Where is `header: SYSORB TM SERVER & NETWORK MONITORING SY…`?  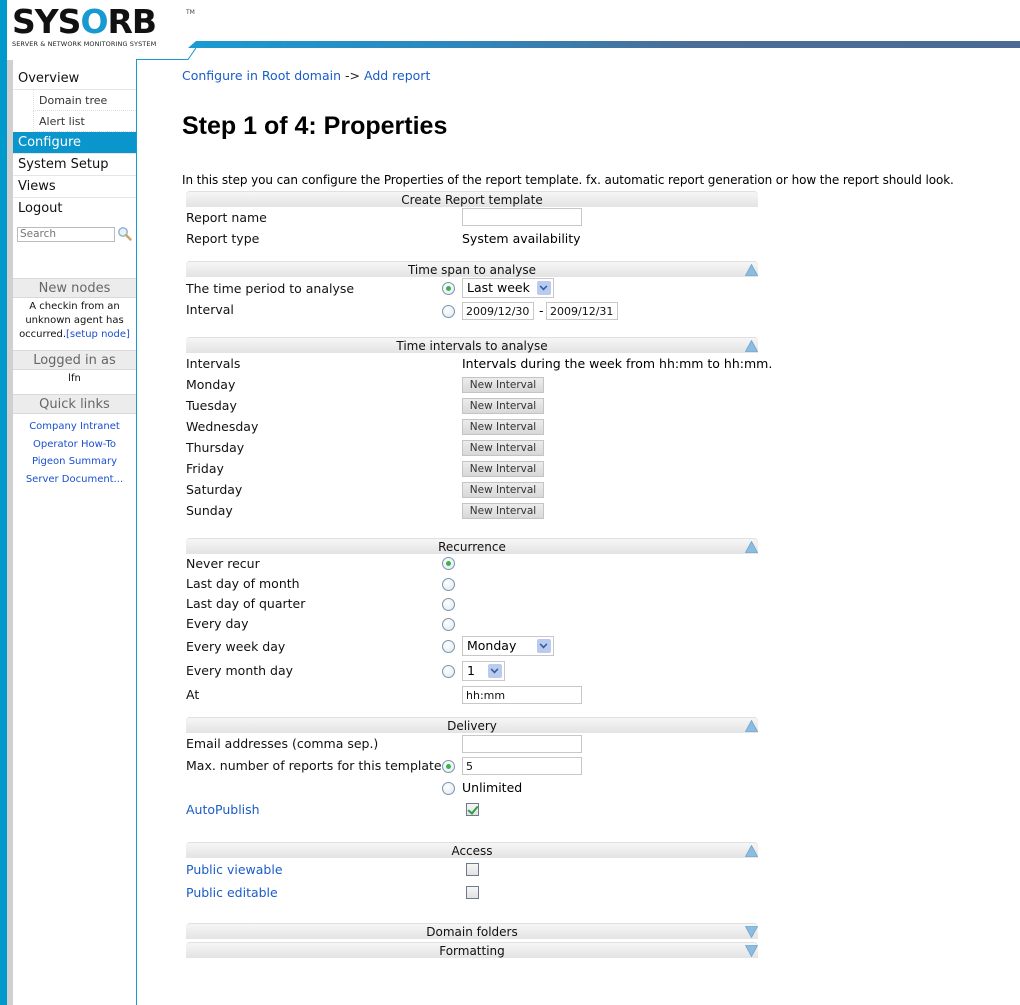
header: SYSORB TM SERVER & NETWORK MONITORING SY… is located at coordinates (510, 30).